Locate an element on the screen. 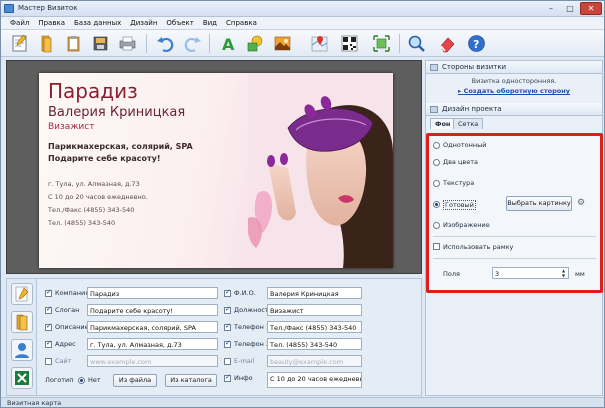  phone2-label: Телефон 2 is located at coordinates (252, 344).